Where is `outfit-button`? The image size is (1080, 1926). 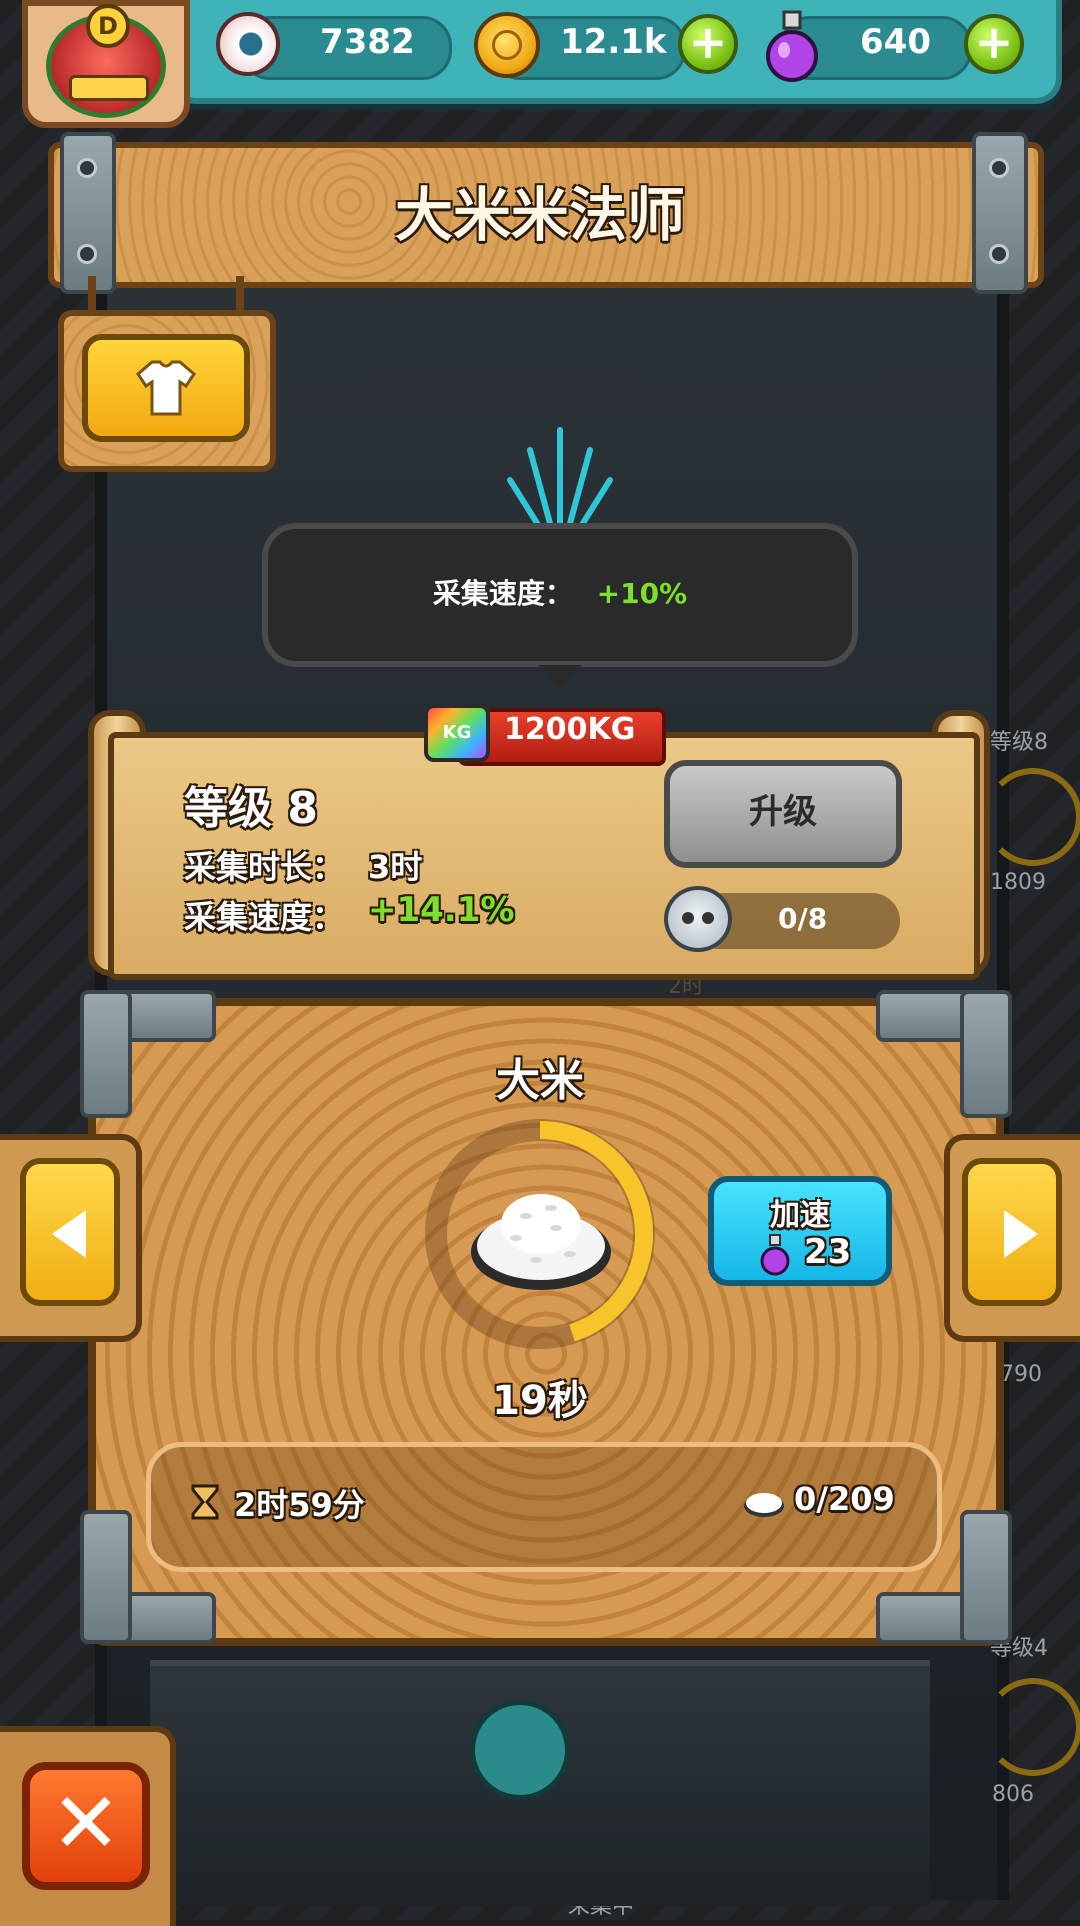 outfit-button is located at coordinates (166, 388).